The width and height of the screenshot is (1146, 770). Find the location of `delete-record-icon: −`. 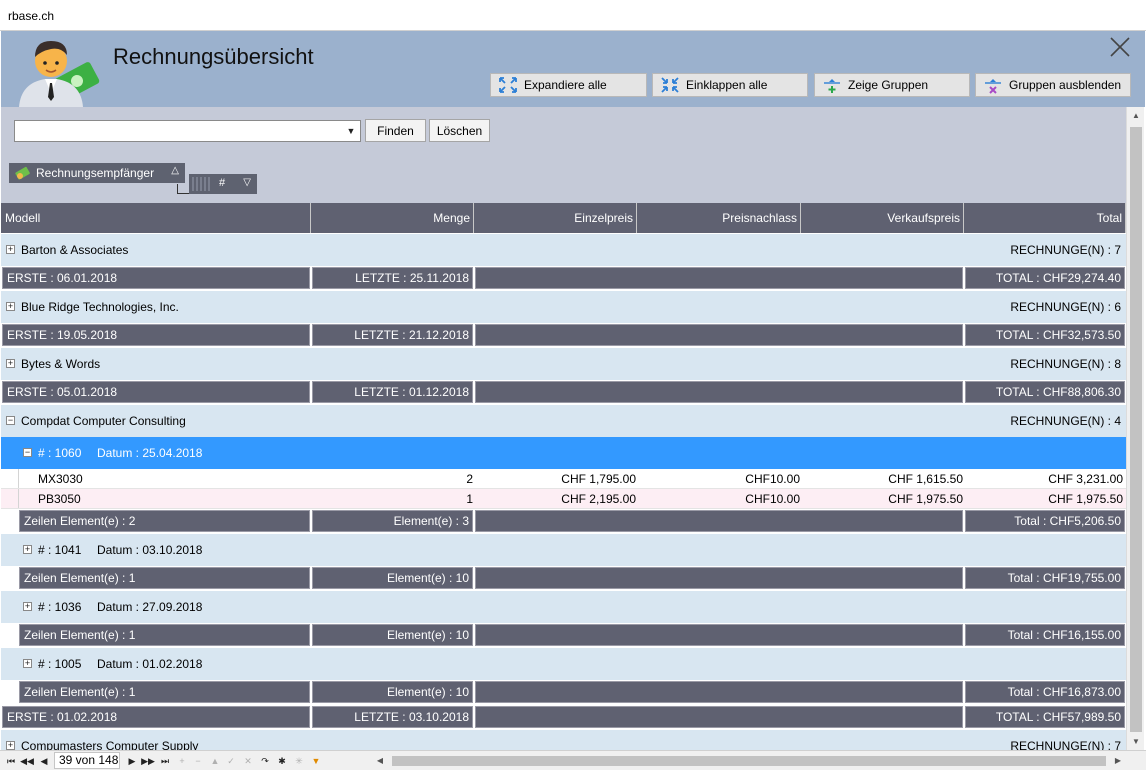

delete-record-icon: − is located at coordinates (198, 761).